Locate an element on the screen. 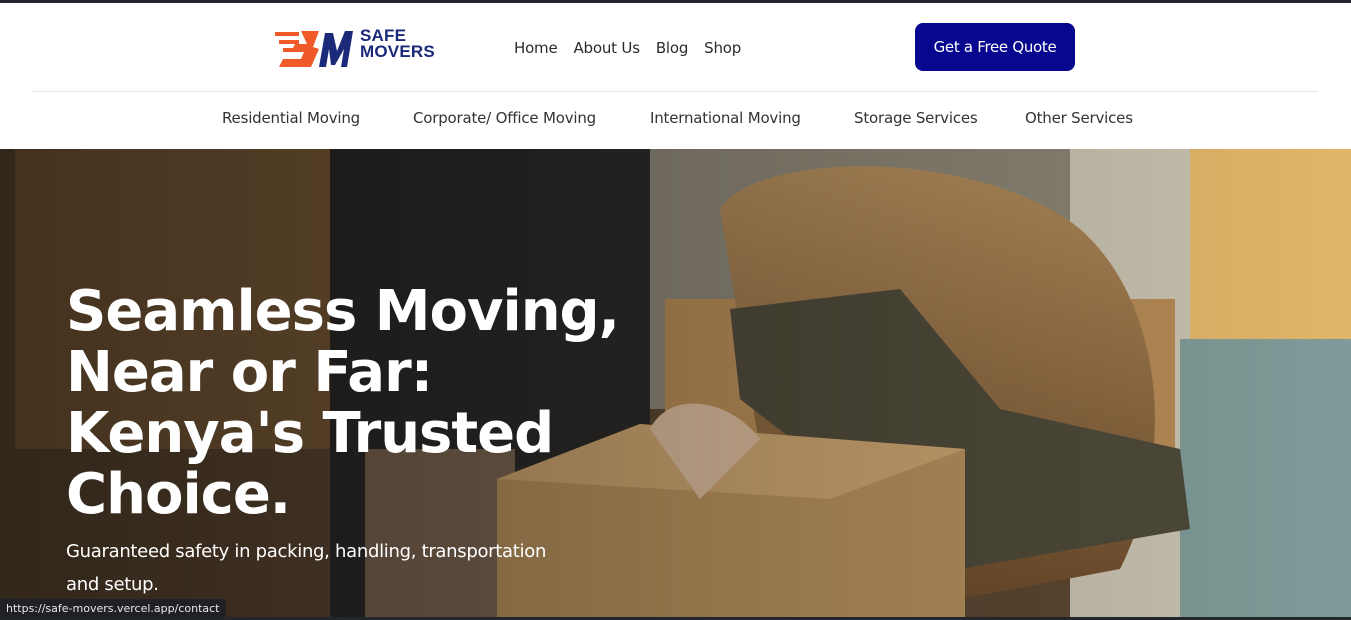  nav-corporate-office-moving: Corporate/ Office Moving is located at coordinates (504, 118).